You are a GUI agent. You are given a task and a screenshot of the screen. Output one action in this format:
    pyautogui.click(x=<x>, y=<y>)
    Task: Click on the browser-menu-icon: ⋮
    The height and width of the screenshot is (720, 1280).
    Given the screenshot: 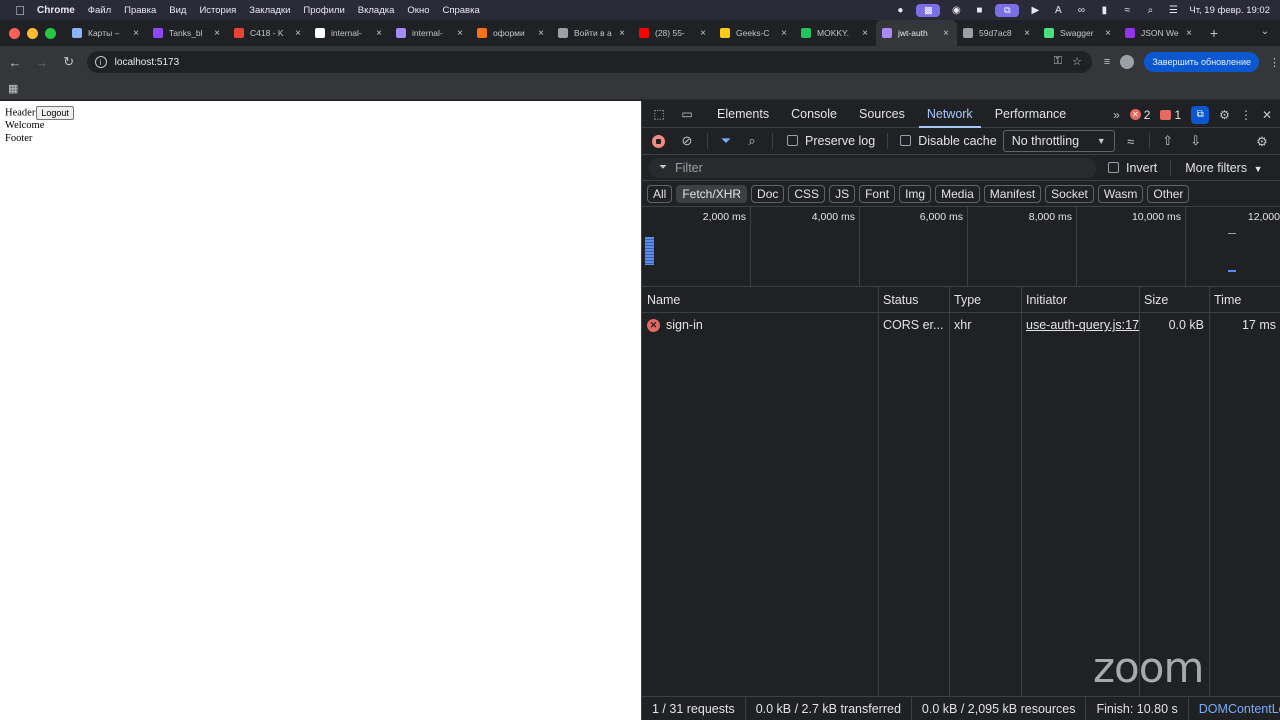 What is the action you would take?
    pyautogui.click(x=1274, y=62)
    